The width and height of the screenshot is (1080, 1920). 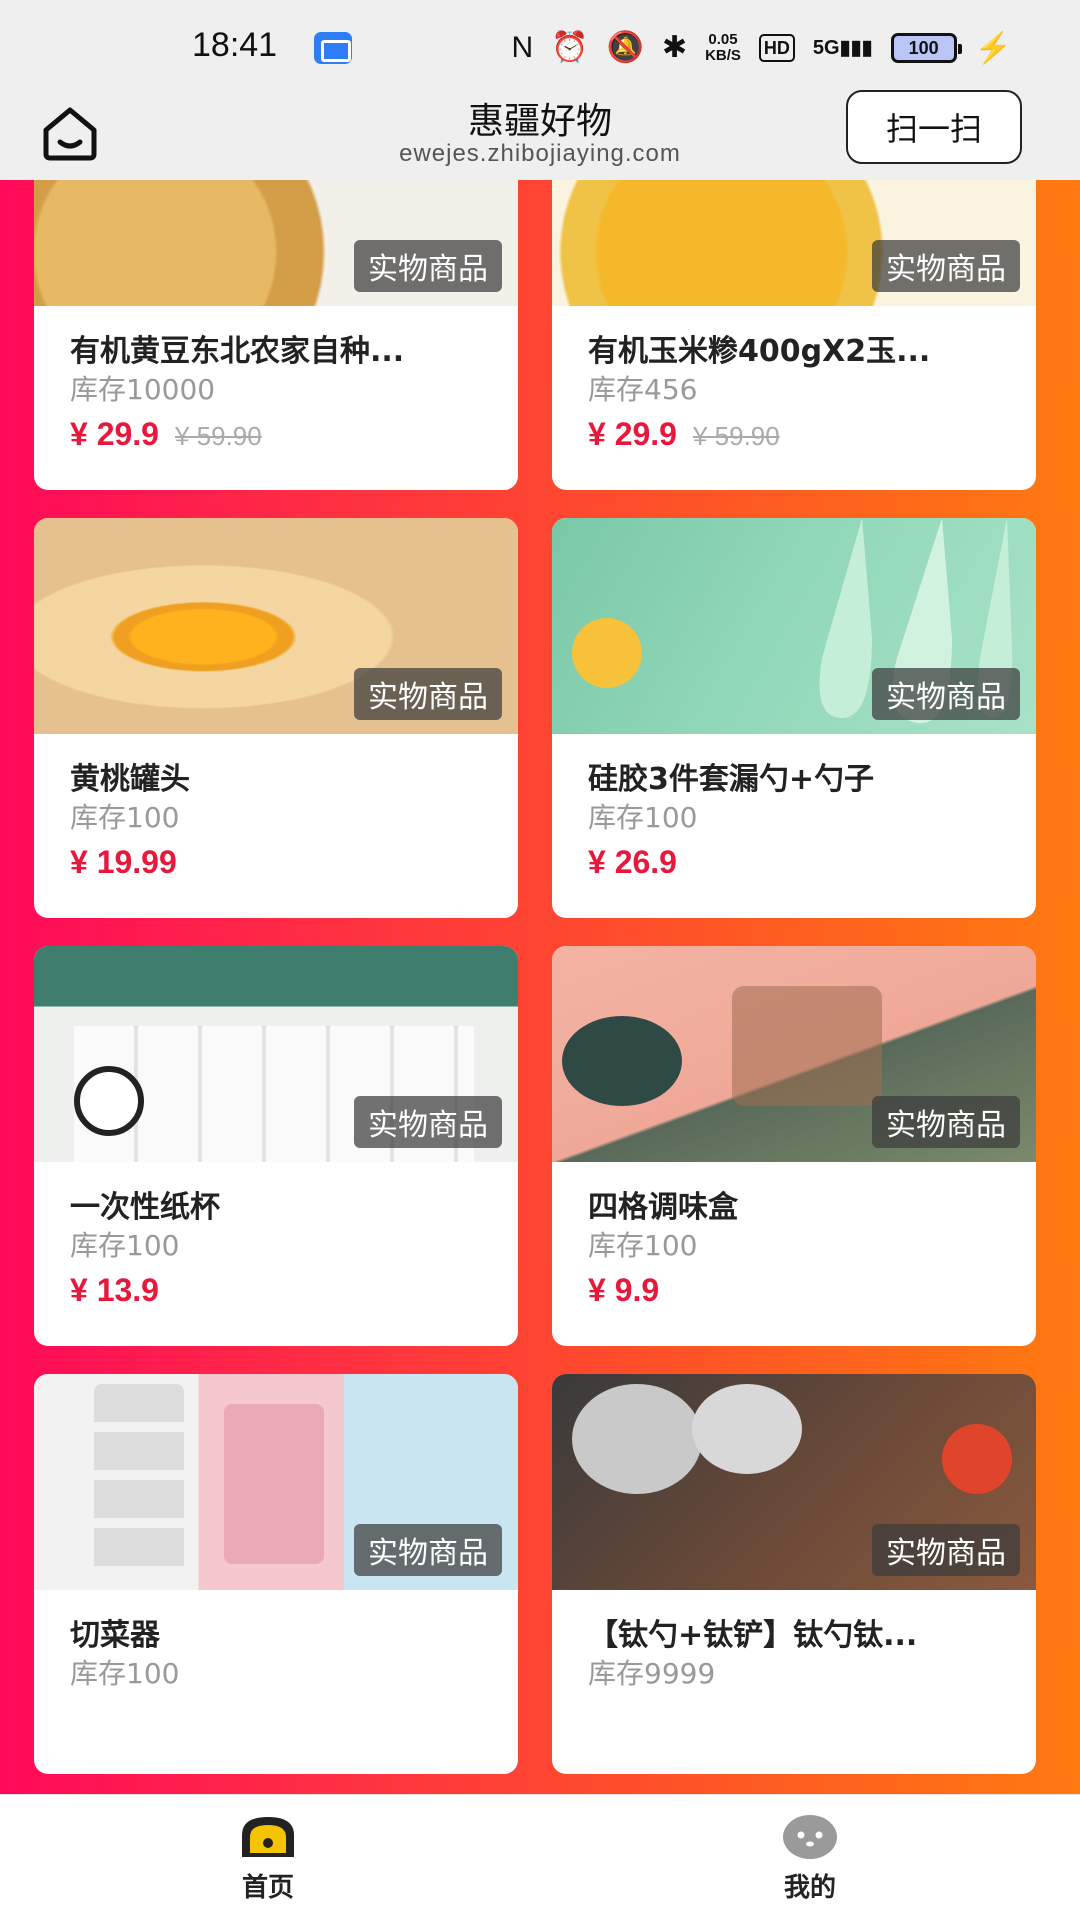 What do you see at coordinates (109, 1101) in the screenshot?
I see `panda-illustration` at bounding box center [109, 1101].